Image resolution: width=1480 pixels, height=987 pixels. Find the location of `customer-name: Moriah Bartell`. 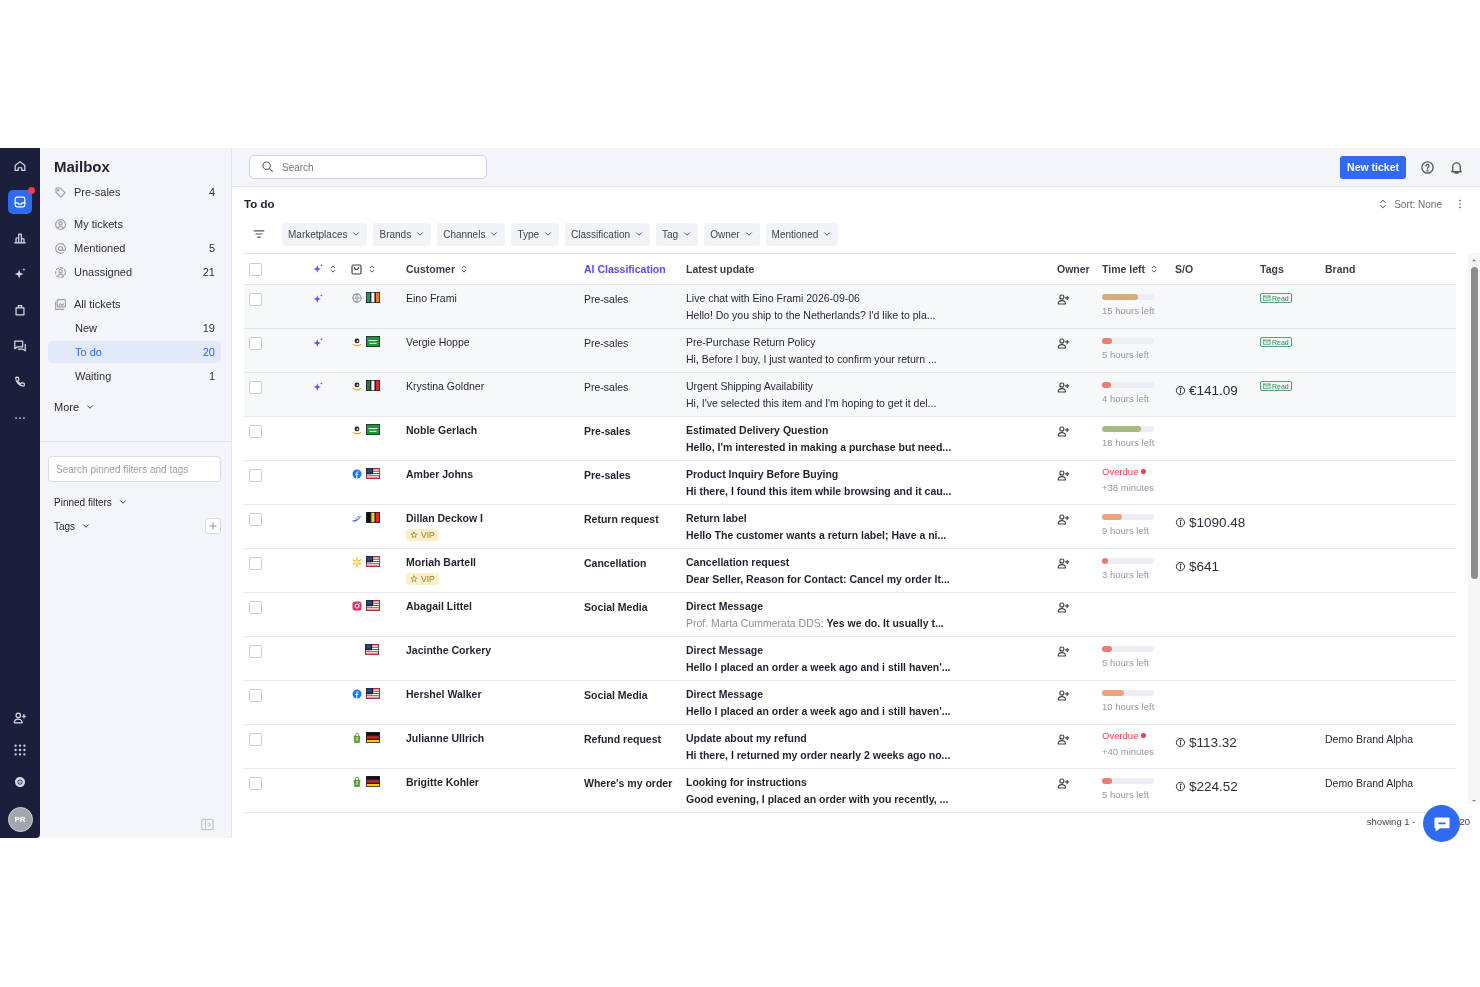

customer-name: Moriah Bartell is located at coordinates (441, 562).